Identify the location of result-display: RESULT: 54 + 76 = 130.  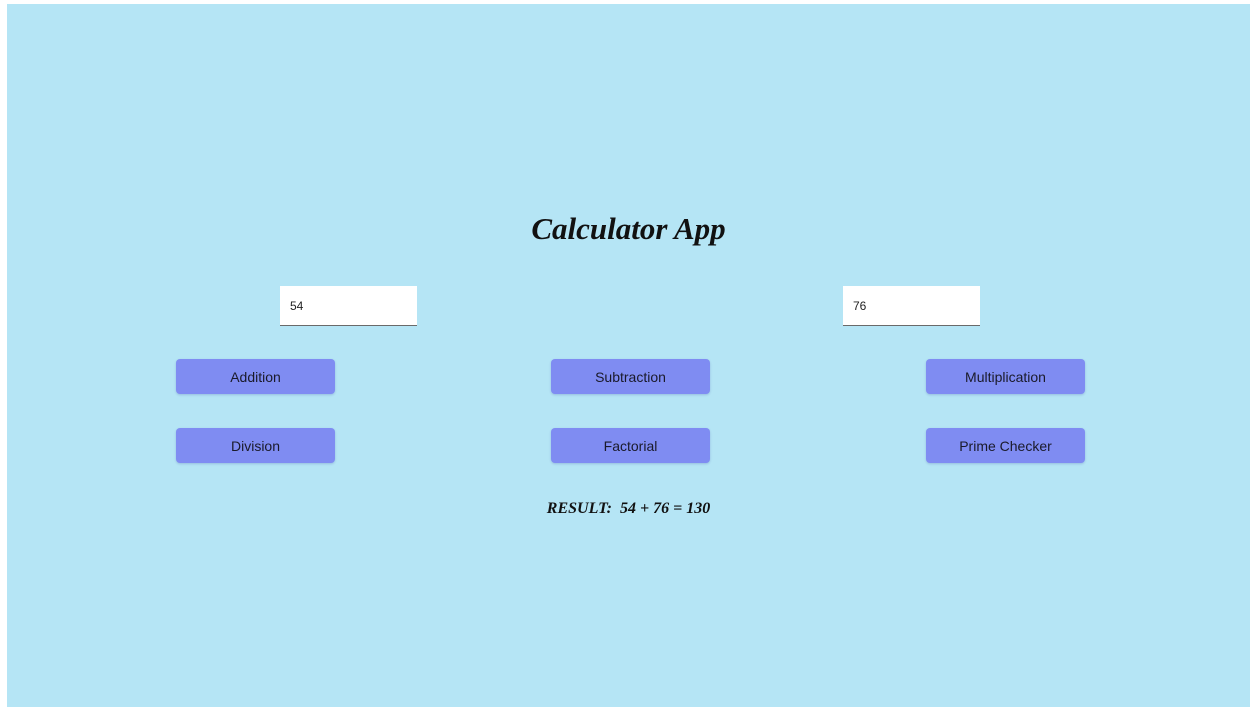
(628, 509).